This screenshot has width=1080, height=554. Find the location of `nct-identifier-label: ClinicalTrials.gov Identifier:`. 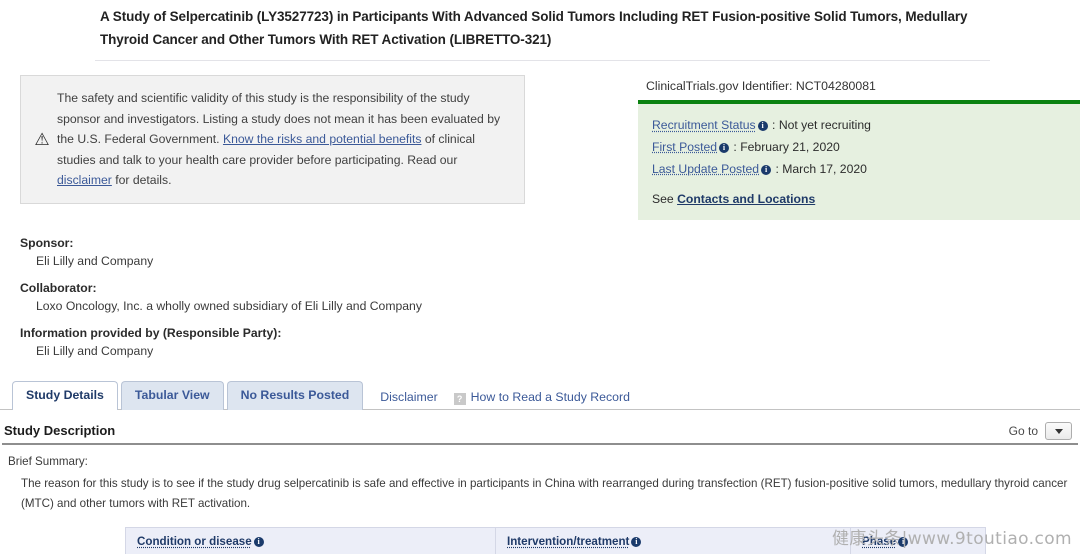

nct-identifier-label: ClinicalTrials.gov Identifier: is located at coordinates (719, 86).